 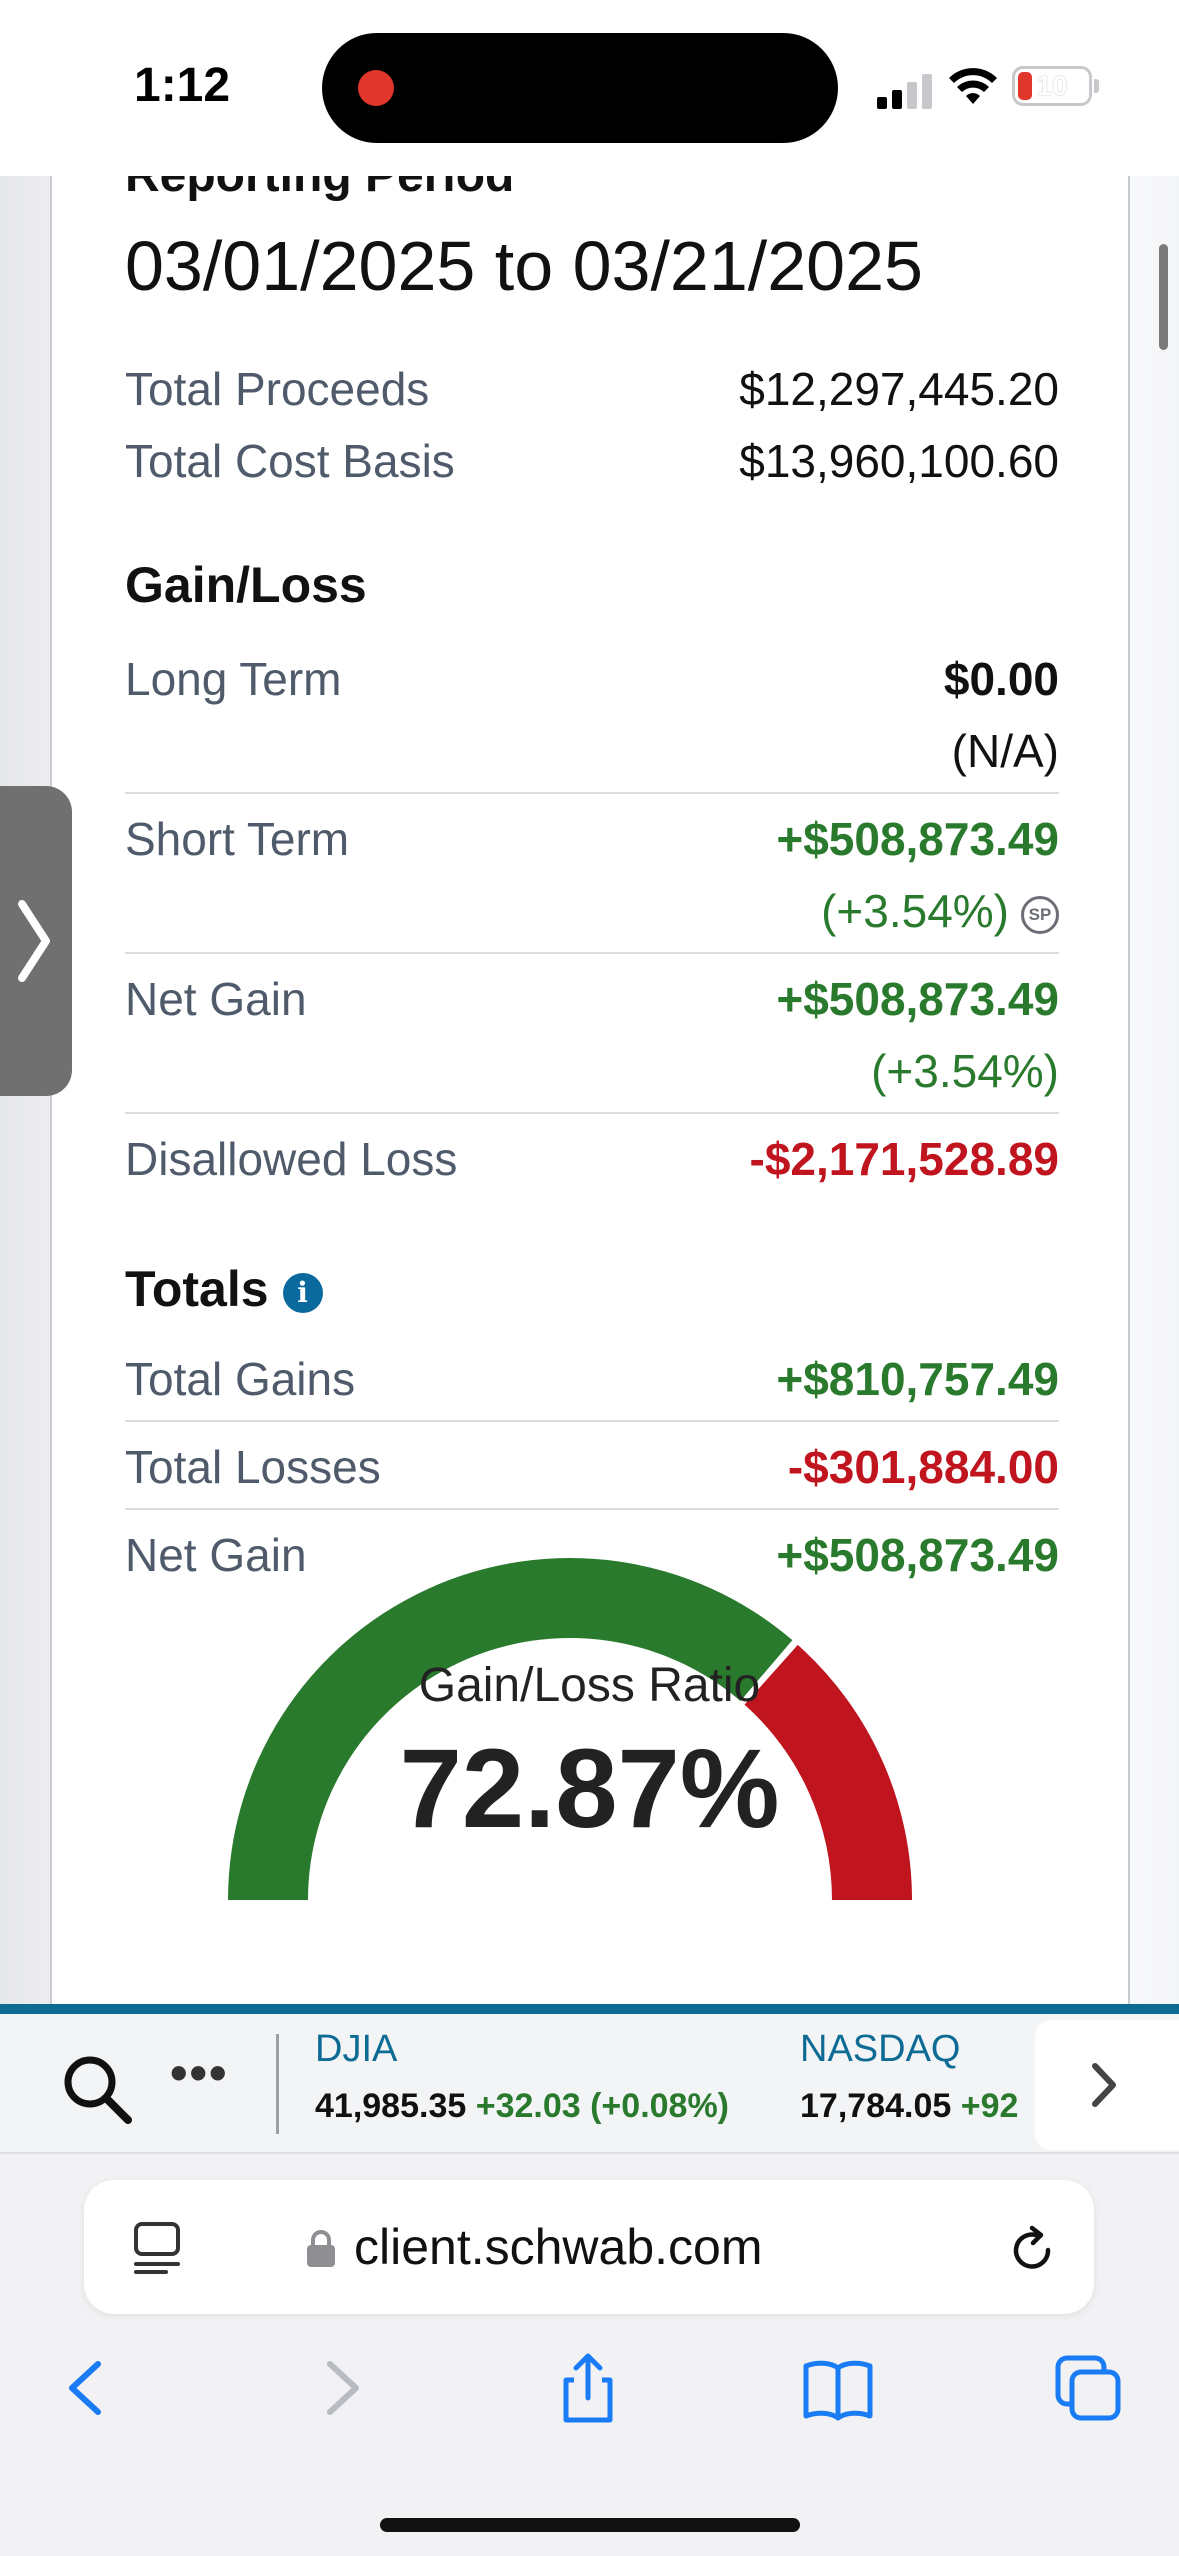 I want to click on ticker-item-djia: DJIA 41,985.35 +32.03 (+0.08%), so click(x=522, y=2077).